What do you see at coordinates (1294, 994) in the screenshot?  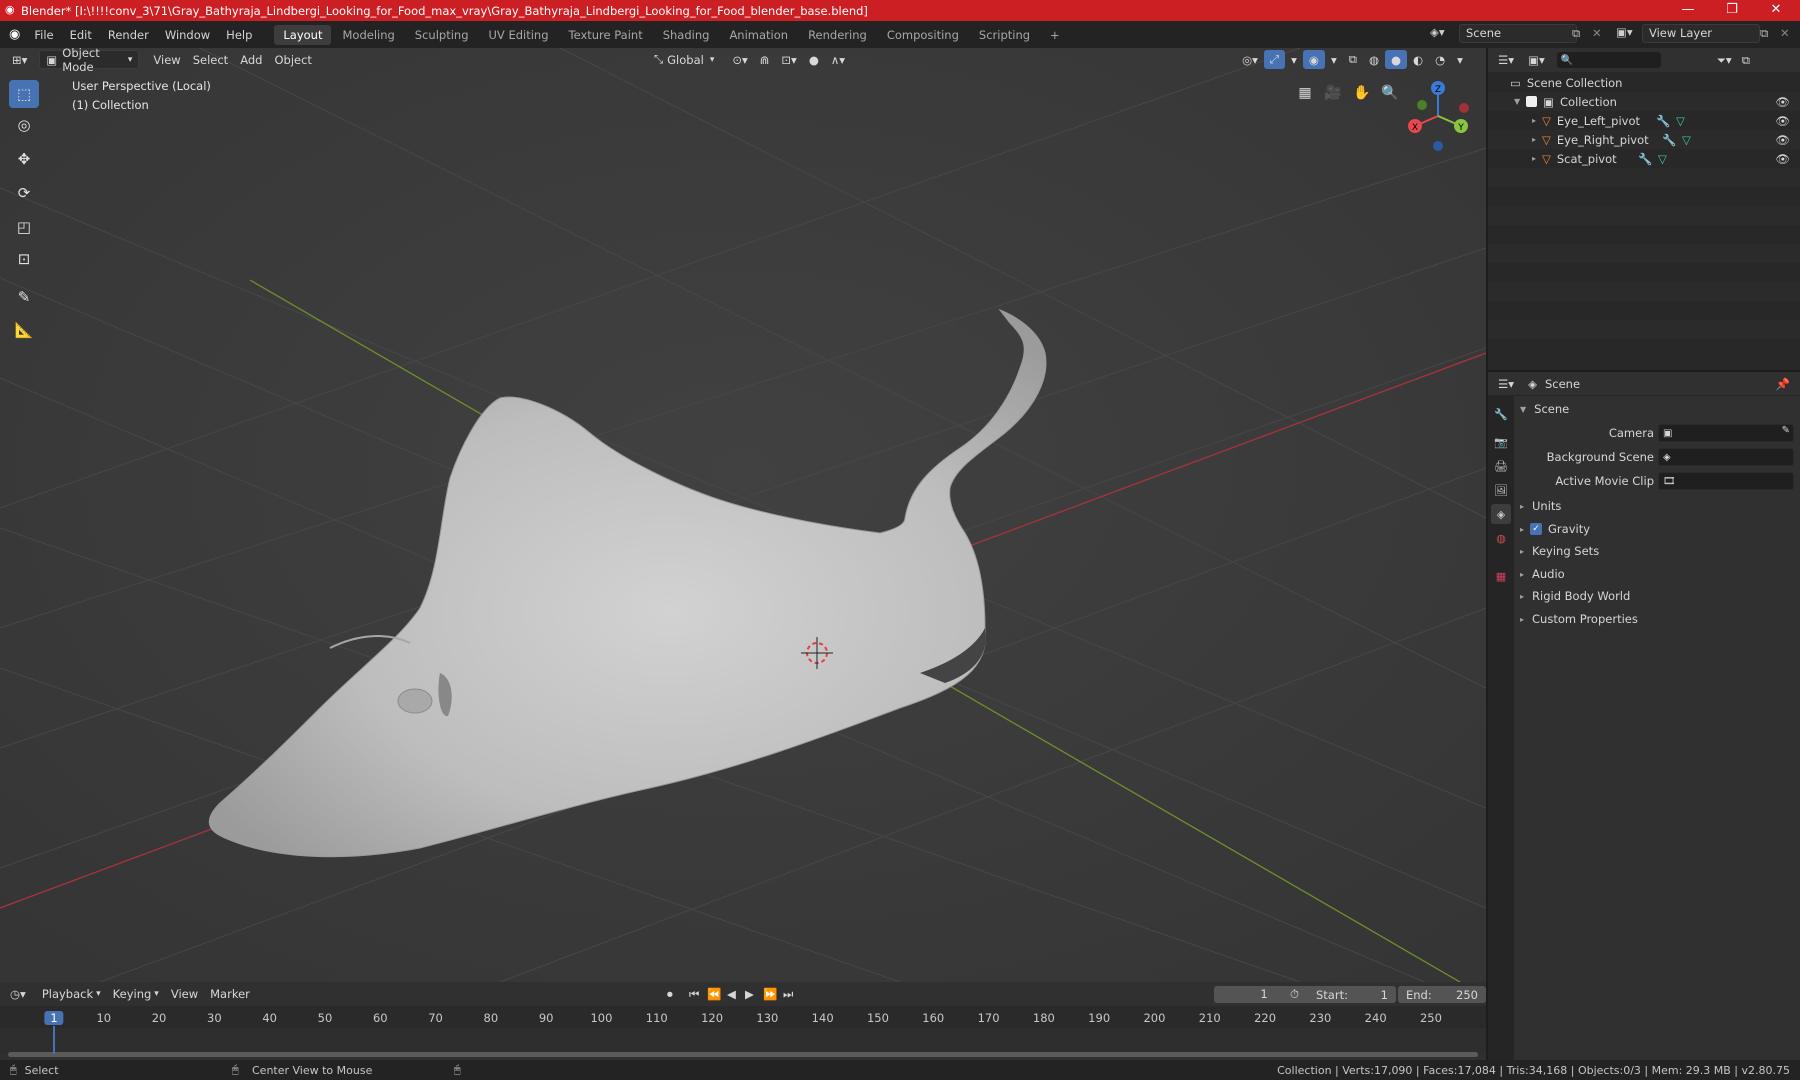 I see `timer-icon: ⏱` at bounding box center [1294, 994].